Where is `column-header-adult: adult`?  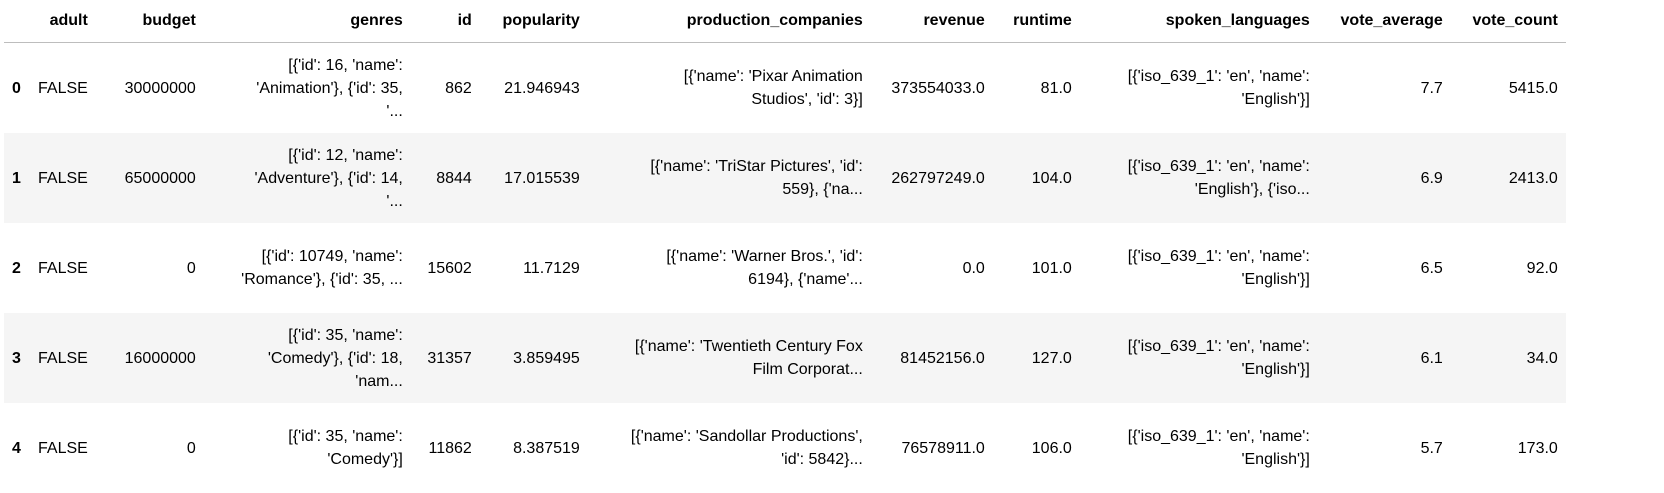
column-header-adult: adult is located at coordinates (63, 21).